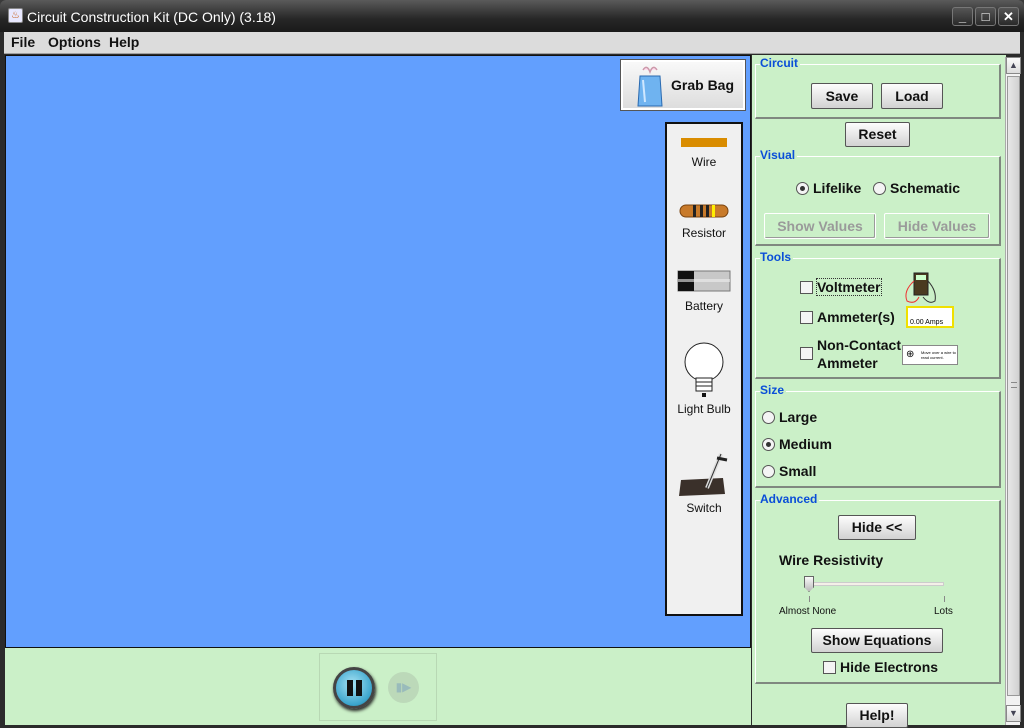 This screenshot has height=728, width=1024. Describe the element at coordinates (930, 317) in the screenshot. I see `ammeter-icon: 0.00 Amps` at that location.